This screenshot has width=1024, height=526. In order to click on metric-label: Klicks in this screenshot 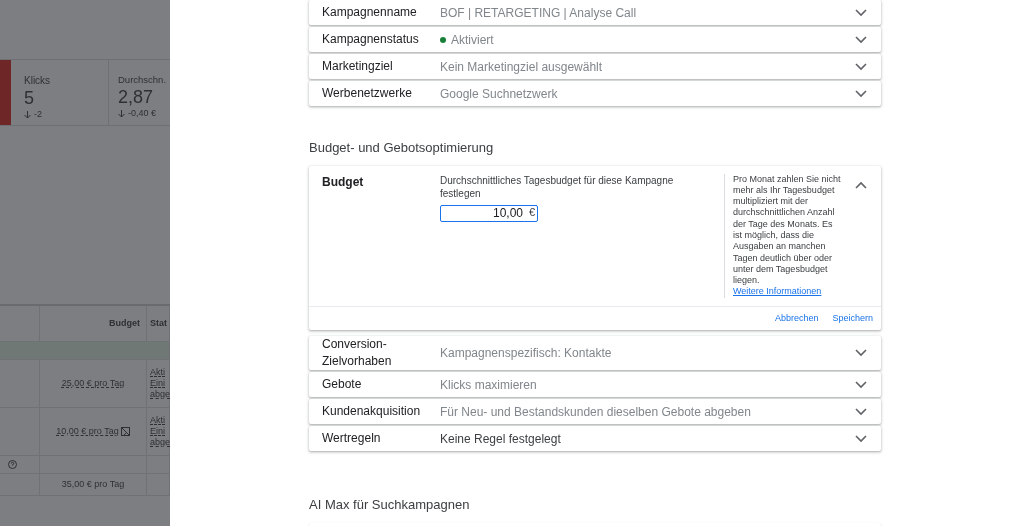, I will do `click(38, 81)`.